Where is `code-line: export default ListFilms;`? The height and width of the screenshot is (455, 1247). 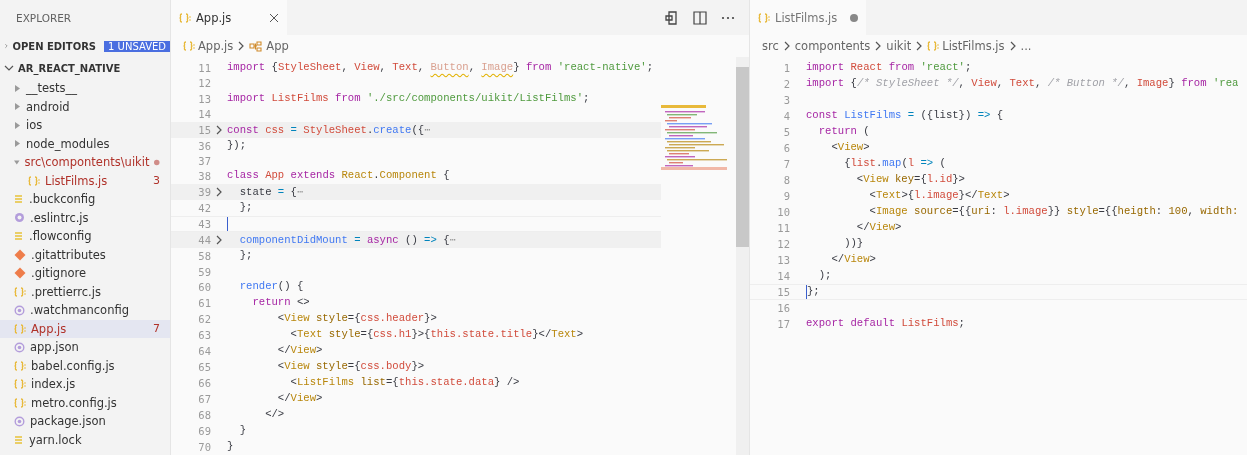 code-line: export default ListFilms; is located at coordinates (885, 324).